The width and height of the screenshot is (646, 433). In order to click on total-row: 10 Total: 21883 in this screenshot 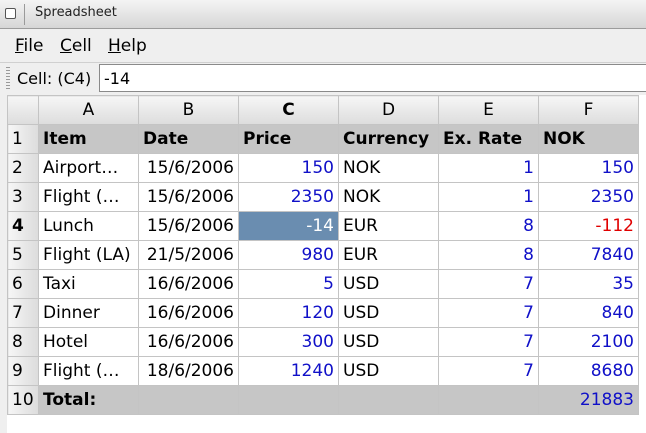, I will do `click(323, 400)`.